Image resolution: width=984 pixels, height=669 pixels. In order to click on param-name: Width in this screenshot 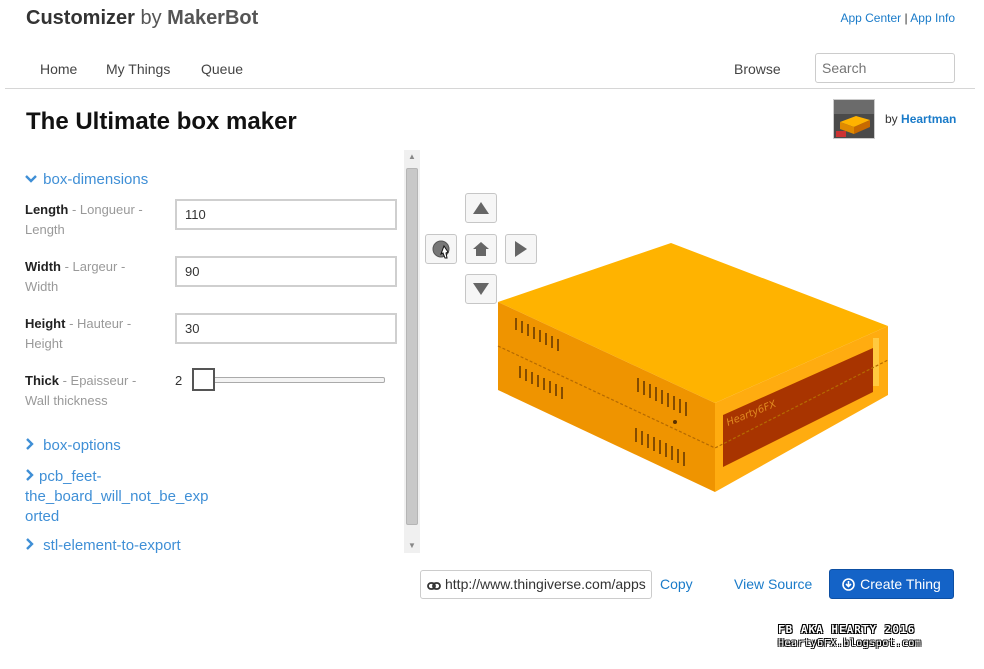, I will do `click(43, 266)`.